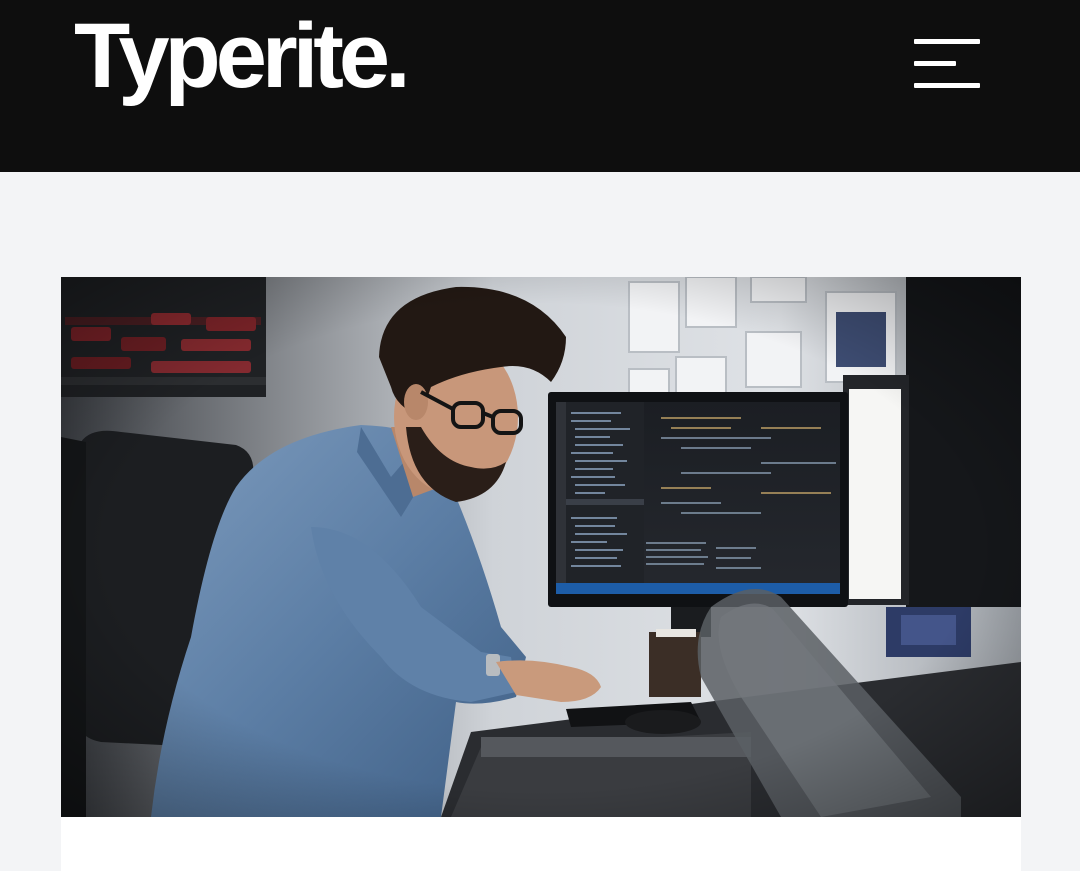  What do you see at coordinates (947, 65) in the screenshot?
I see `menu-button` at bounding box center [947, 65].